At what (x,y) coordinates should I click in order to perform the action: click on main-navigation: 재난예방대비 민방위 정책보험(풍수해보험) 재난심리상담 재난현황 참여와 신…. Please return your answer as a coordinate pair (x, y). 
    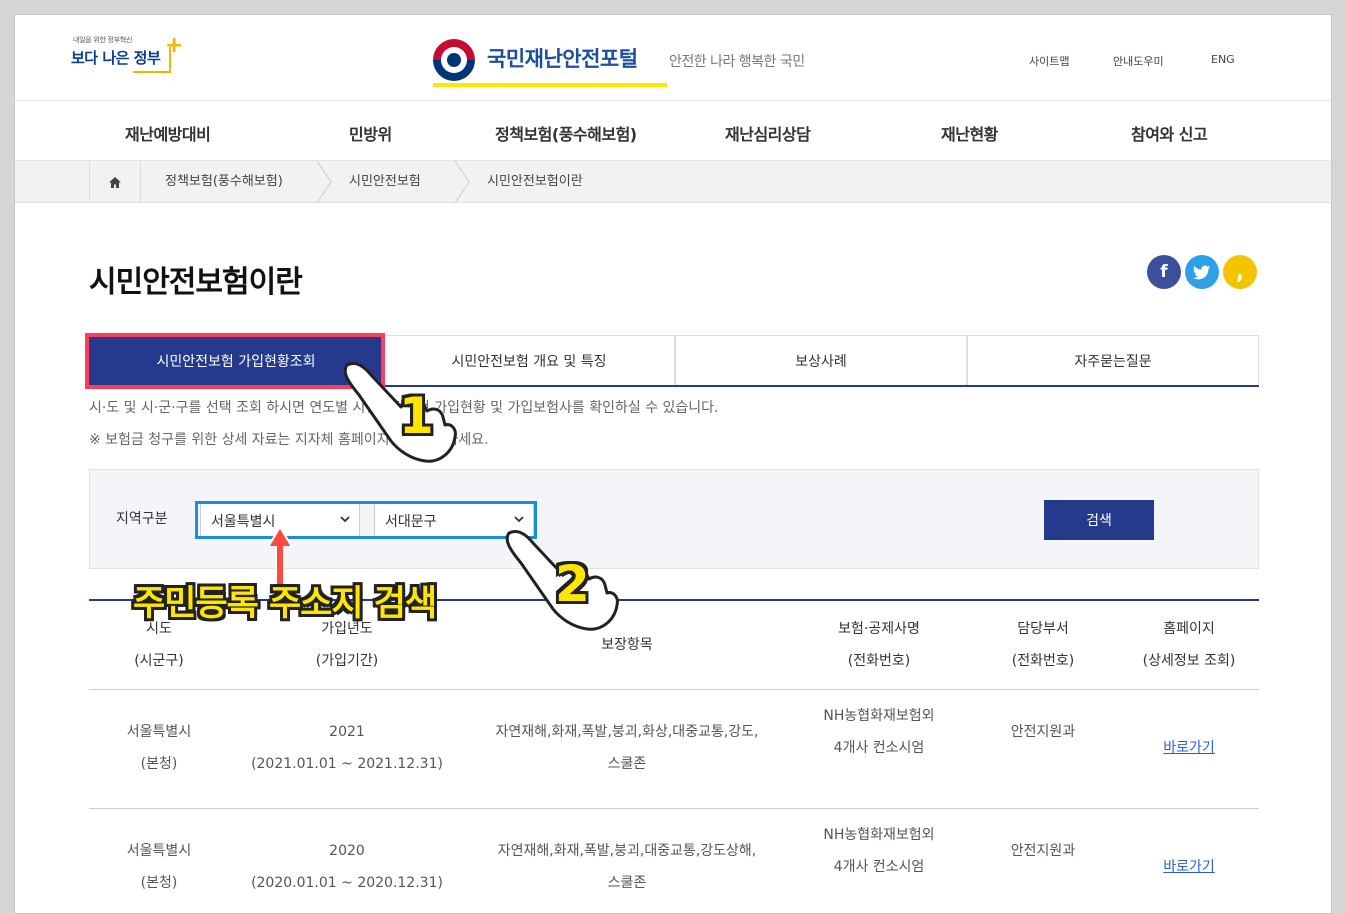
    Looking at the image, I should click on (673, 131).